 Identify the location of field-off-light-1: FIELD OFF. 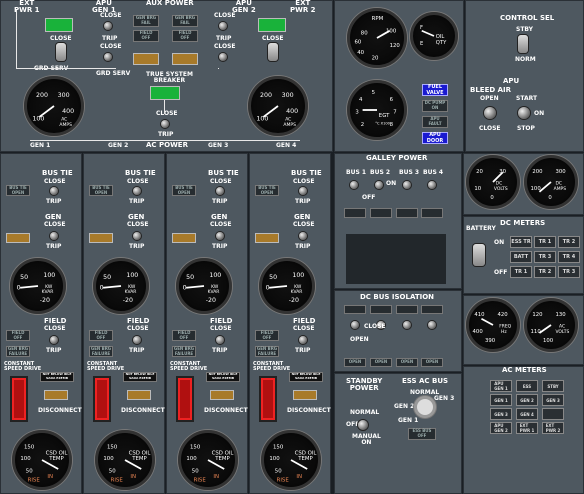
(18, 335).